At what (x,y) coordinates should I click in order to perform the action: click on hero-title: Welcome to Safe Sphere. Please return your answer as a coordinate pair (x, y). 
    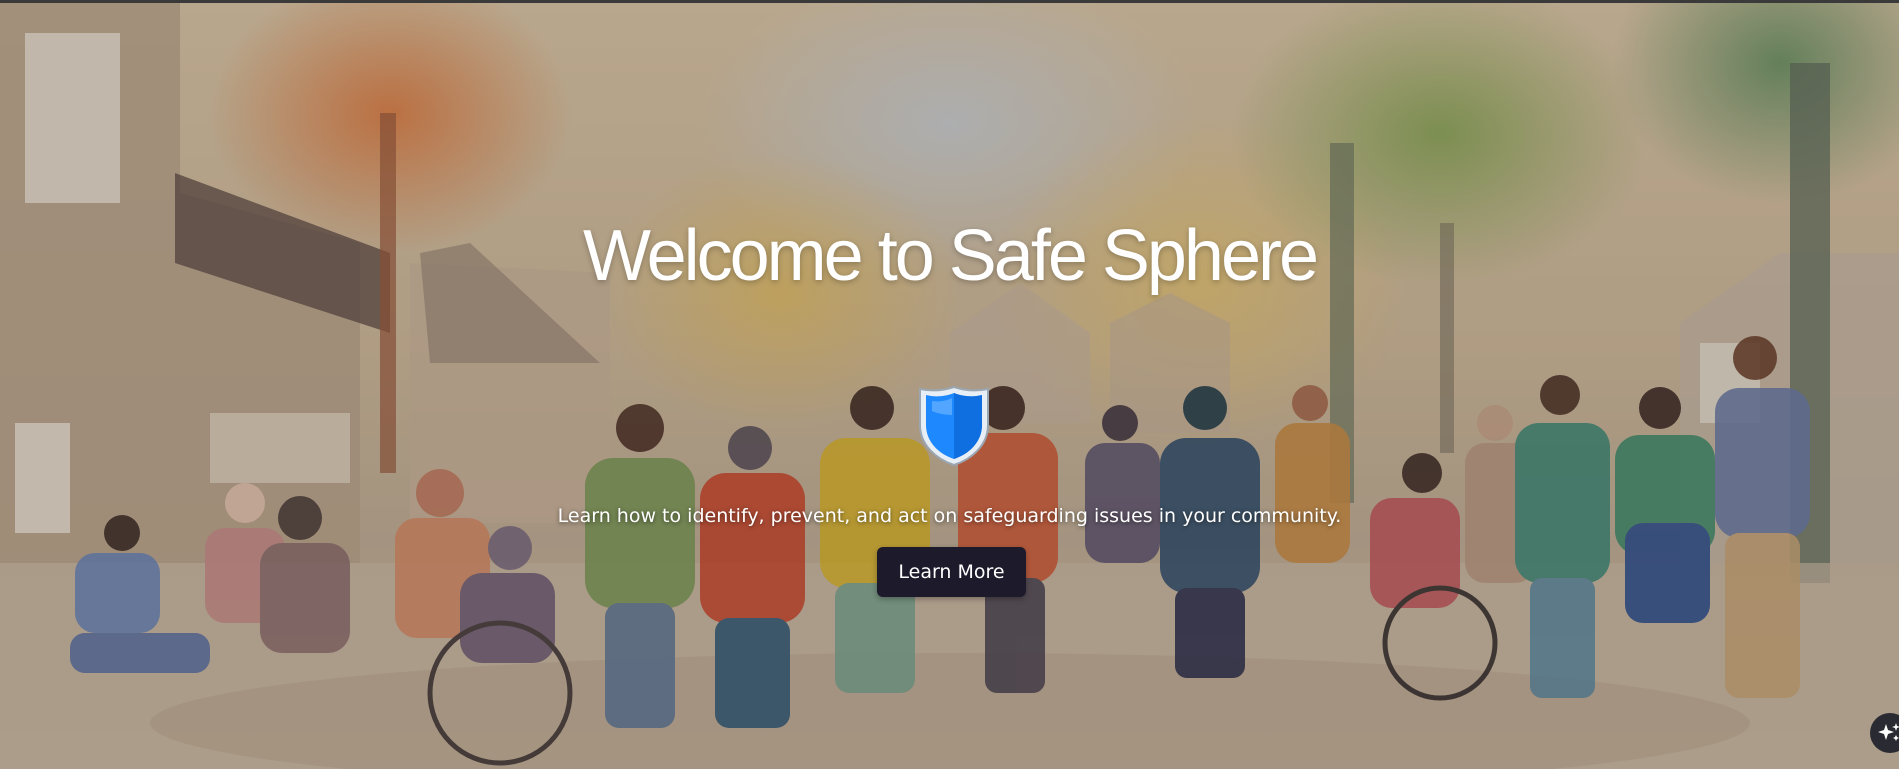
    Looking at the image, I should click on (950, 256).